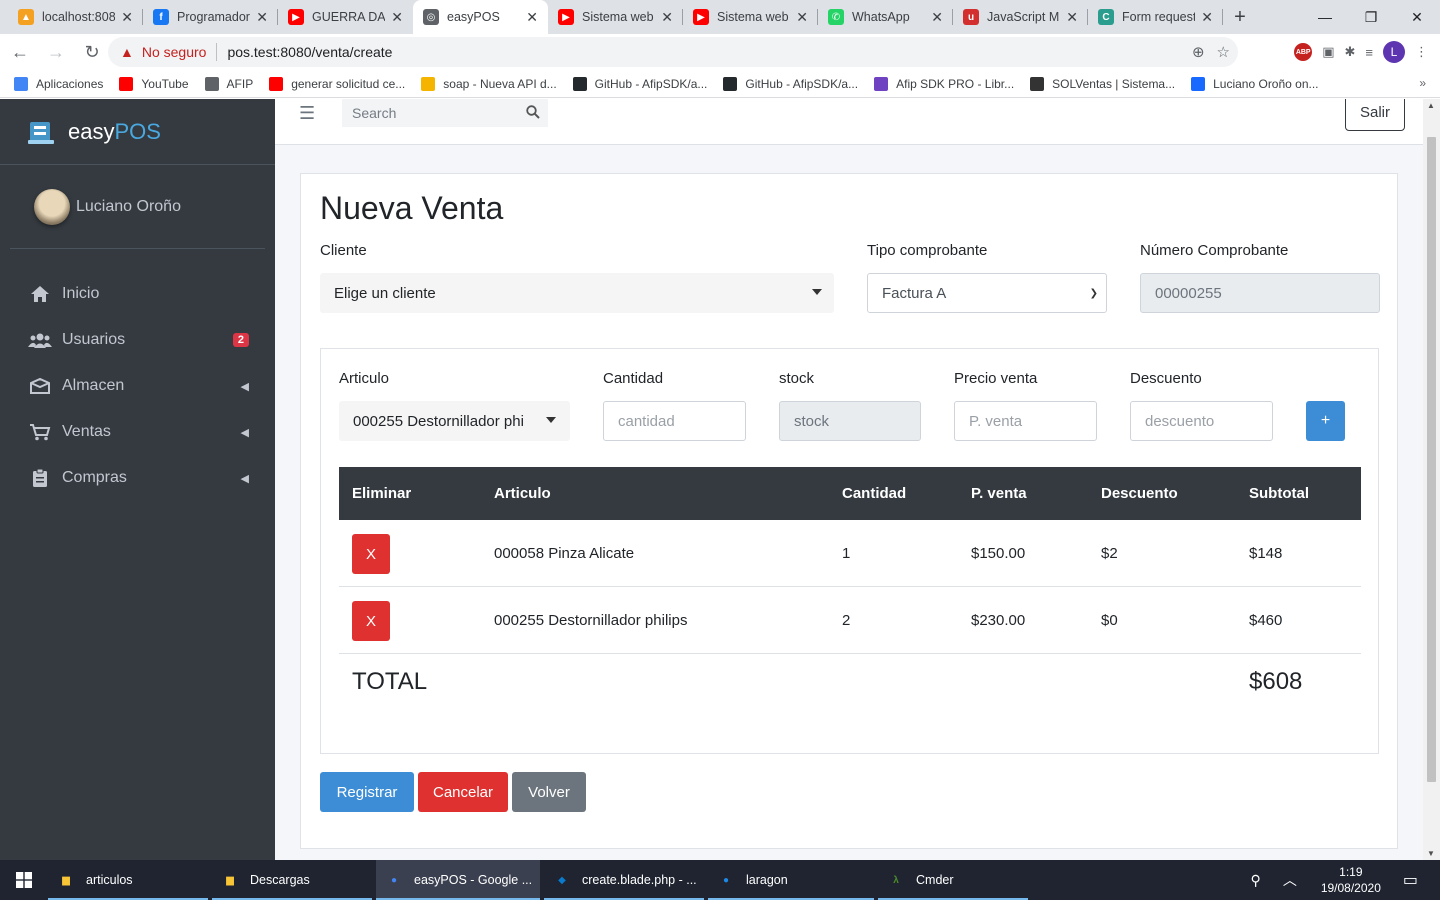 Image resolution: width=1440 pixels, height=900 pixels. What do you see at coordinates (128, 880) in the screenshot?
I see `taskbar-app: ▆ articulos` at bounding box center [128, 880].